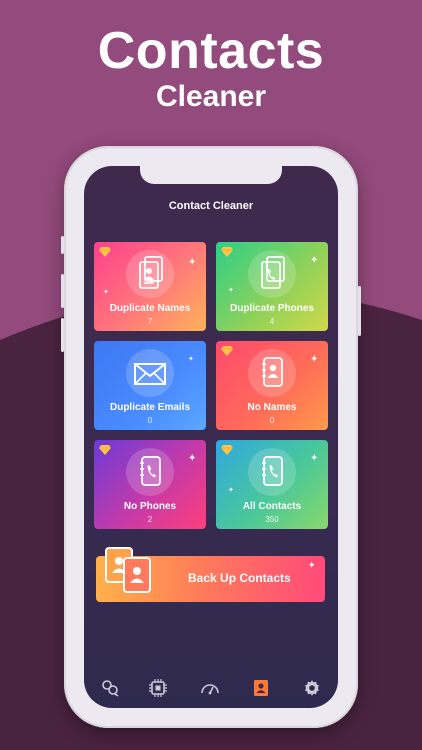  What do you see at coordinates (272, 308) in the screenshot?
I see `card-label: Duplicate Phones` at bounding box center [272, 308].